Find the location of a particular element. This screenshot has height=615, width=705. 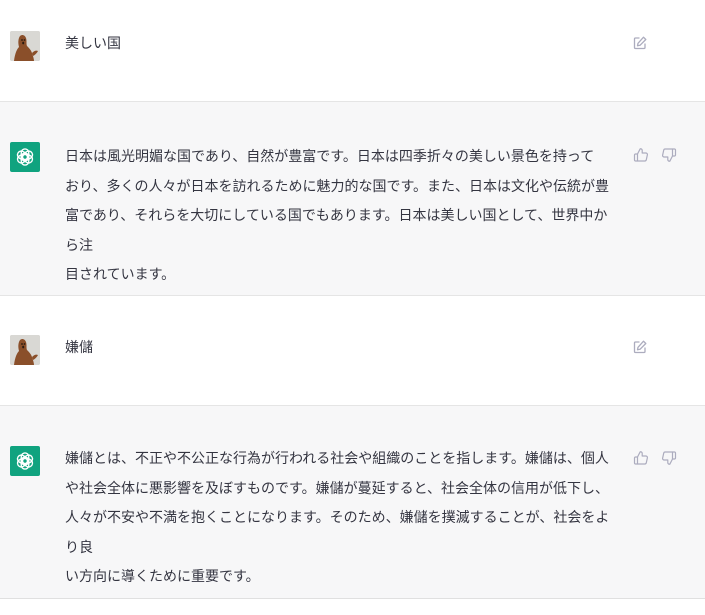

user-message-text: 美しい国 is located at coordinates (93, 44).